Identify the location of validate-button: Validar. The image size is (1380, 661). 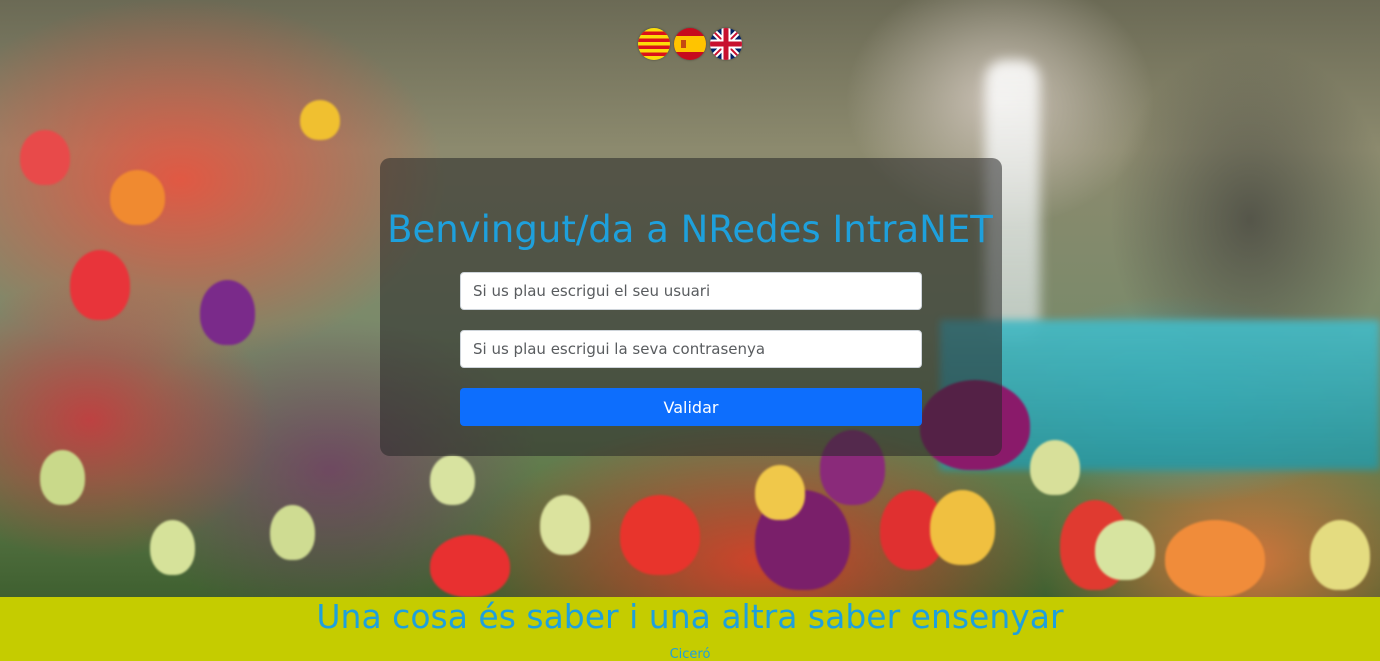
(691, 407).